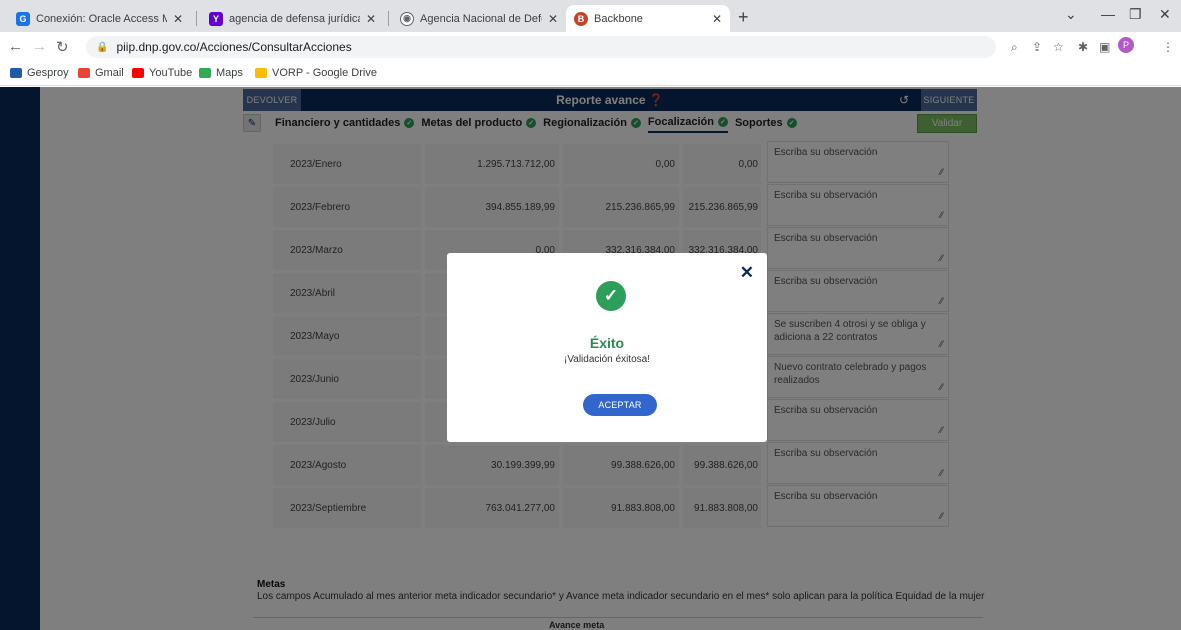  I want to click on gesproy-icon, so click(16, 73).